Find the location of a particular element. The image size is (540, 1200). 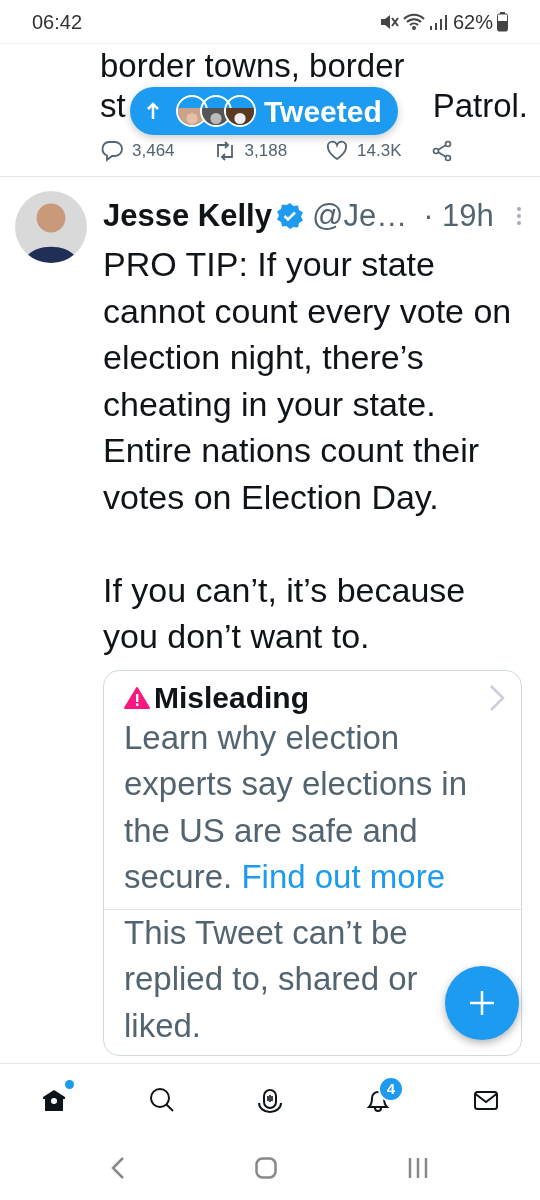

tweet-text: If you can’t, it’s because you don’t want to. is located at coordinates (285, 613).